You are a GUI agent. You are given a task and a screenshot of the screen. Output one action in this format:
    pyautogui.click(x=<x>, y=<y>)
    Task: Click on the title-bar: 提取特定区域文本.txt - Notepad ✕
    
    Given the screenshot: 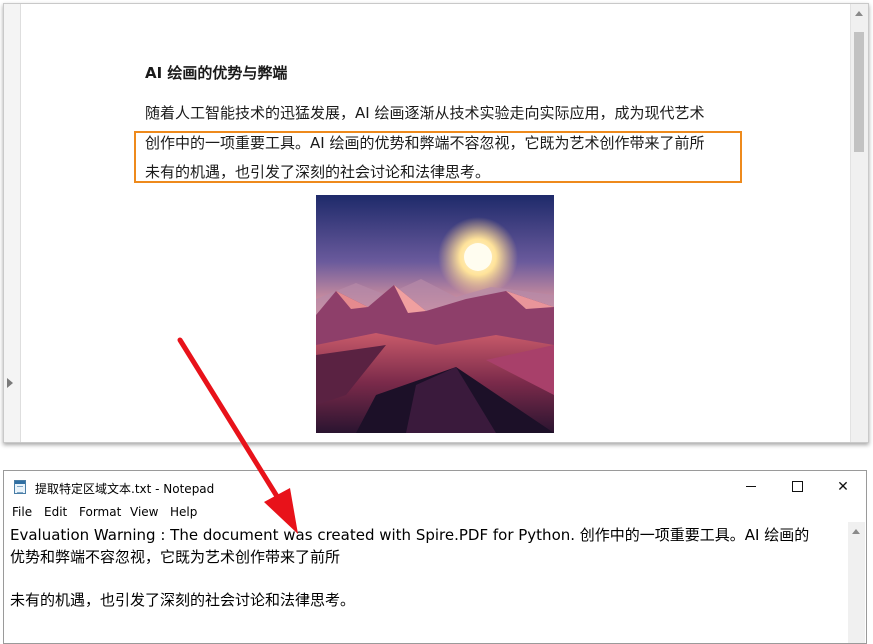 What is the action you would take?
    pyautogui.click(x=435, y=486)
    